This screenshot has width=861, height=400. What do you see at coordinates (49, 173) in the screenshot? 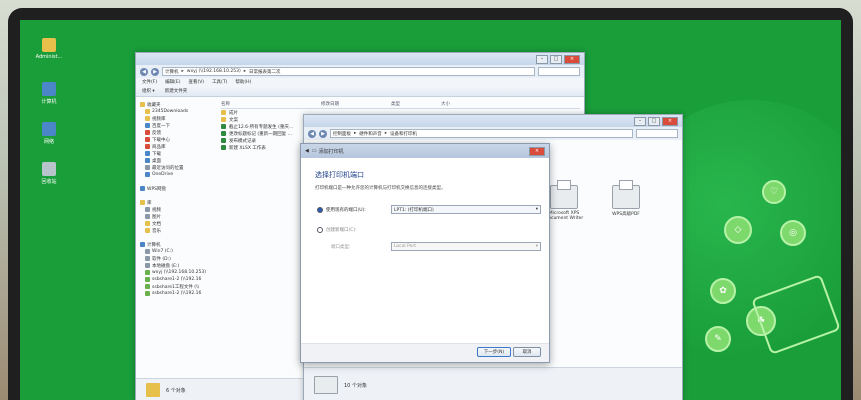
I see `desktop-icon: 回收站` at bounding box center [49, 173].